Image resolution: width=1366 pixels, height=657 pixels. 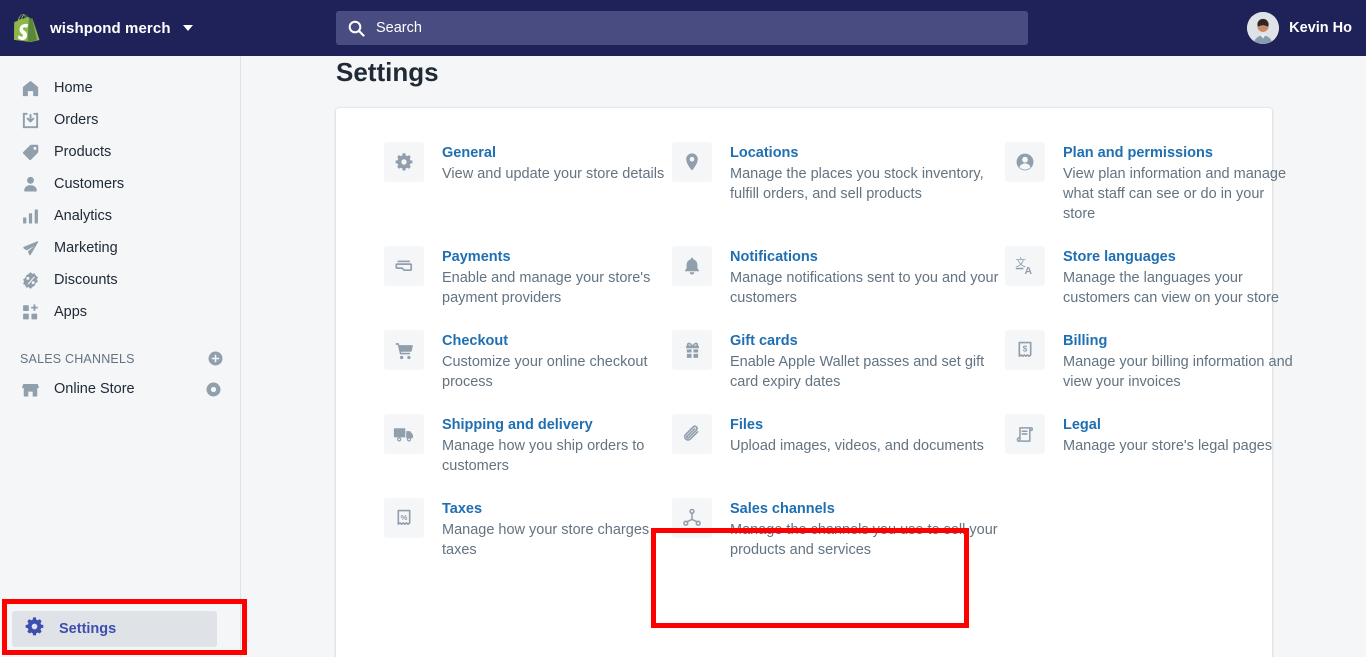 What do you see at coordinates (88, 628) in the screenshot?
I see `sidebar-item-label: Settings` at bounding box center [88, 628].